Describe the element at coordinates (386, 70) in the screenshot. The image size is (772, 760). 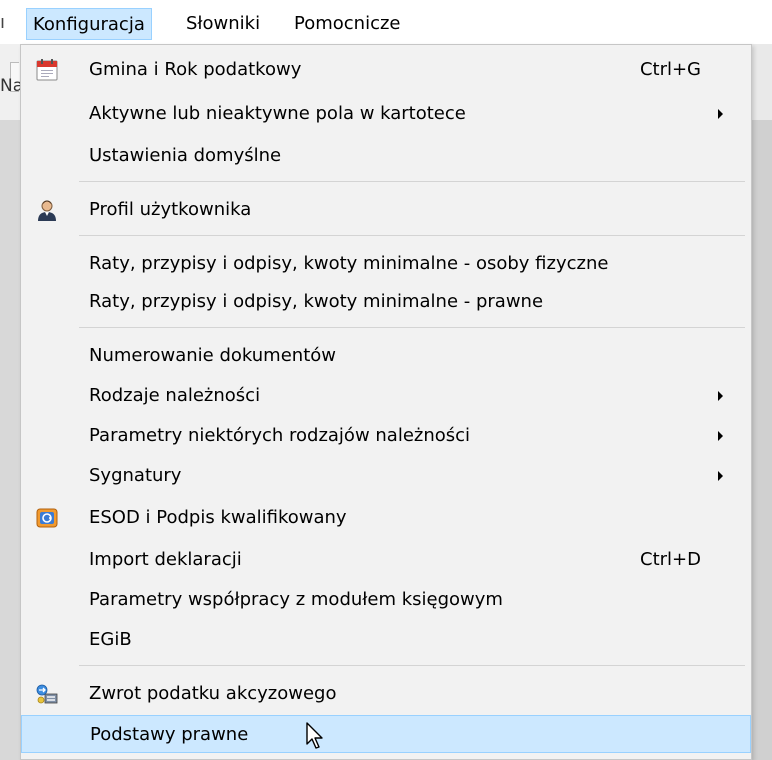
I see `menu-item-gmina-rok: Gmina i Rok podatkowy Ctrl+G` at that location.